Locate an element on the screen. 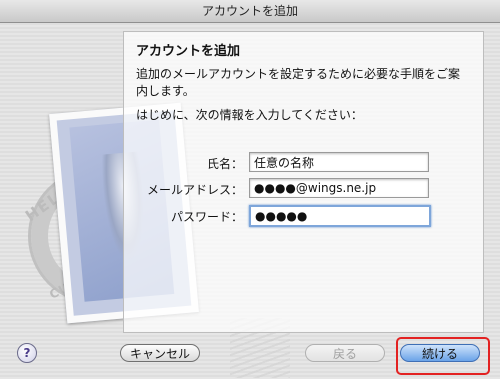 The width and height of the screenshot is (500, 379). panel-description: 追加のメールアカウントを設定するために必要な手順をご案内します。 is located at coordinates (298, 82).